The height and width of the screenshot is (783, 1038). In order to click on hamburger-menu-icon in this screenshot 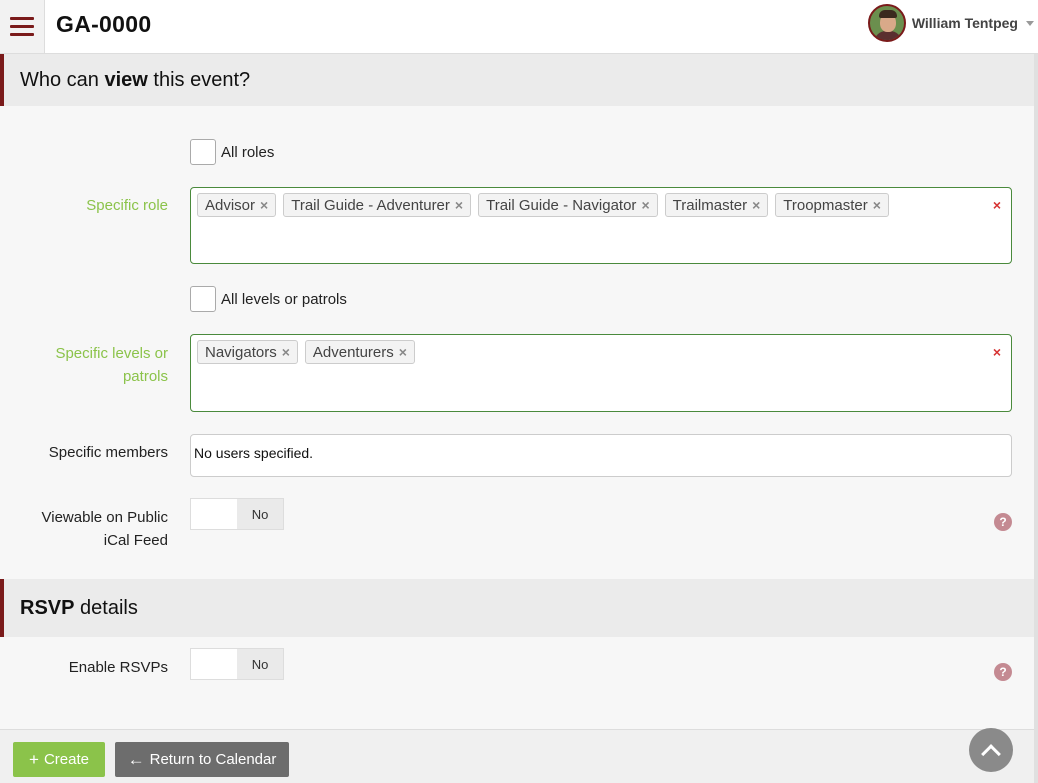, I will do `click(22, 26)`.